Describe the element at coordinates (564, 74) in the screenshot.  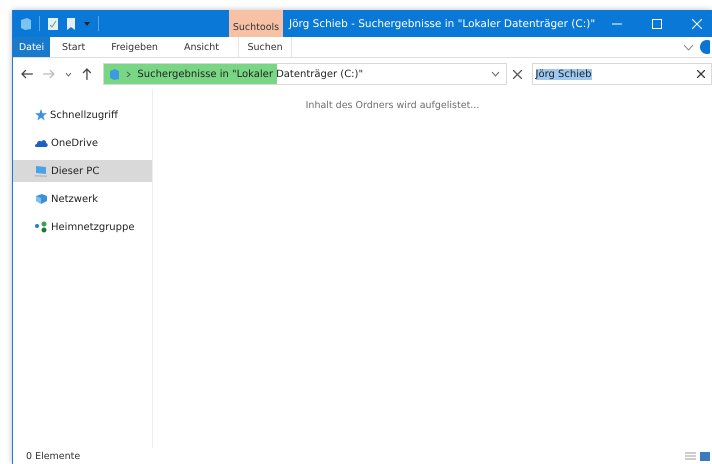
I see `search-value: Jörg Schieb` at that location.